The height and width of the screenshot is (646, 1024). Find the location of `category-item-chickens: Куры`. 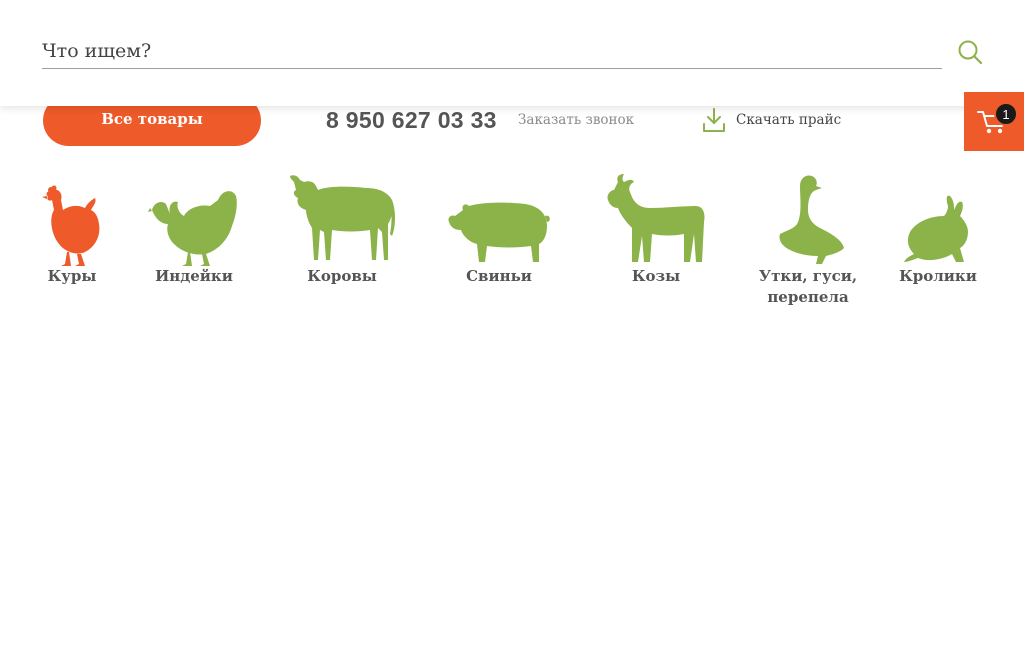

category-item-chickens: Куры is located at coordinates (72, 228).